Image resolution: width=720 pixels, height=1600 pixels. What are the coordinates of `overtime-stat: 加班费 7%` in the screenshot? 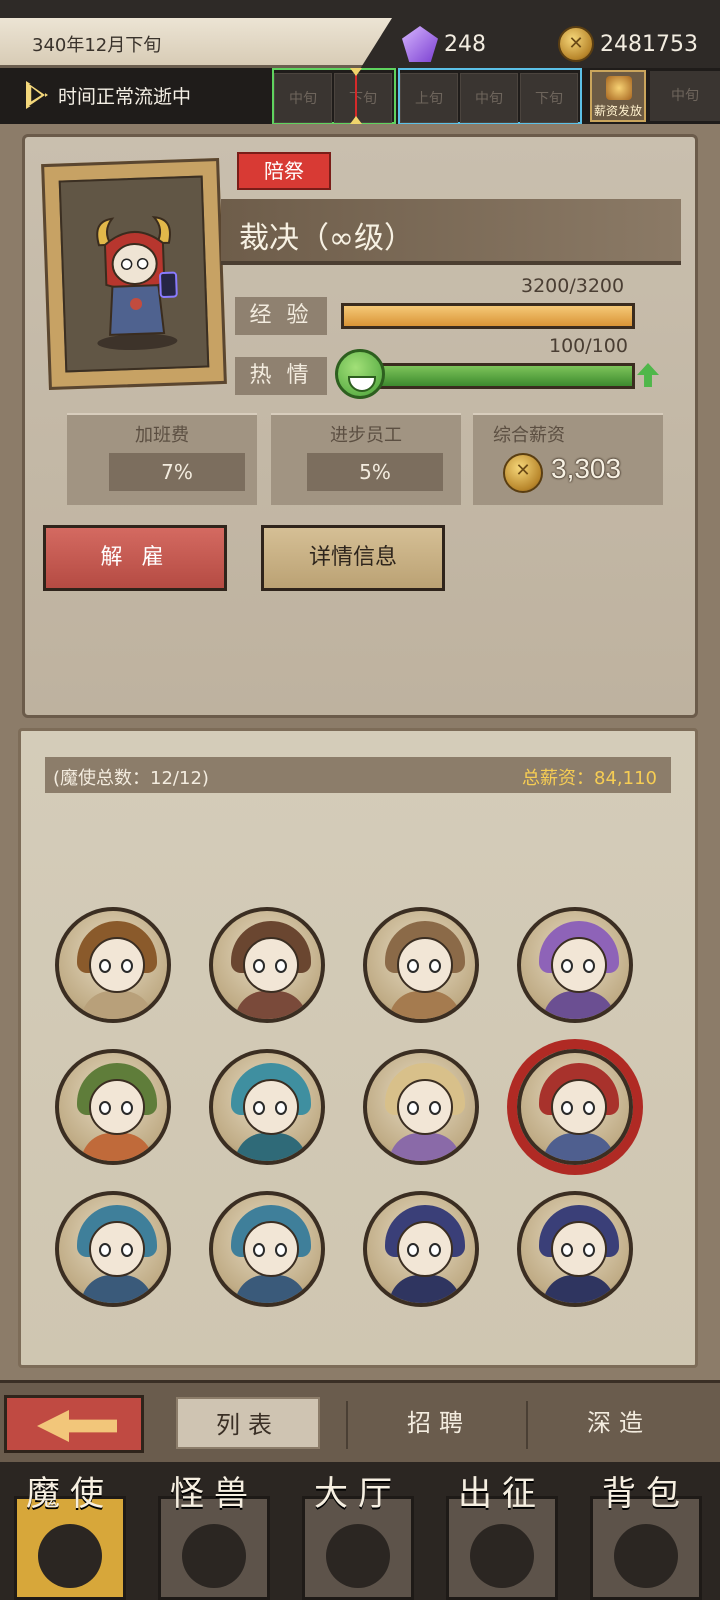 It's located at (162, 459).